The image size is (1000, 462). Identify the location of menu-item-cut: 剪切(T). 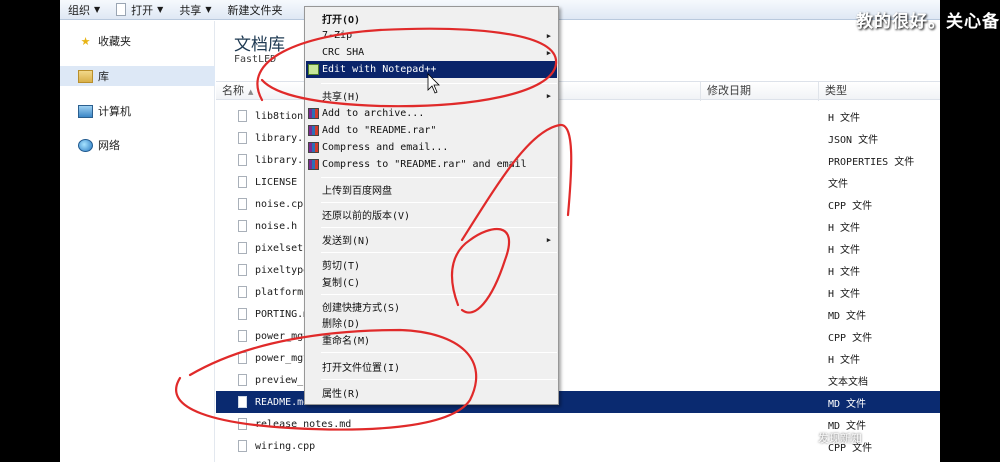
(431, 264).